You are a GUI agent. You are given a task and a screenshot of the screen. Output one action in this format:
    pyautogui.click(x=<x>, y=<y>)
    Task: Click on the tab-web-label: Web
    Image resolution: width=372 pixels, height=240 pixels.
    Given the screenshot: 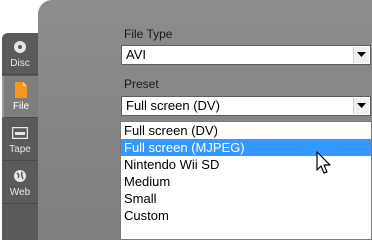 What is the action you would take?
    pyautogui.click(x=20, y=192)
    